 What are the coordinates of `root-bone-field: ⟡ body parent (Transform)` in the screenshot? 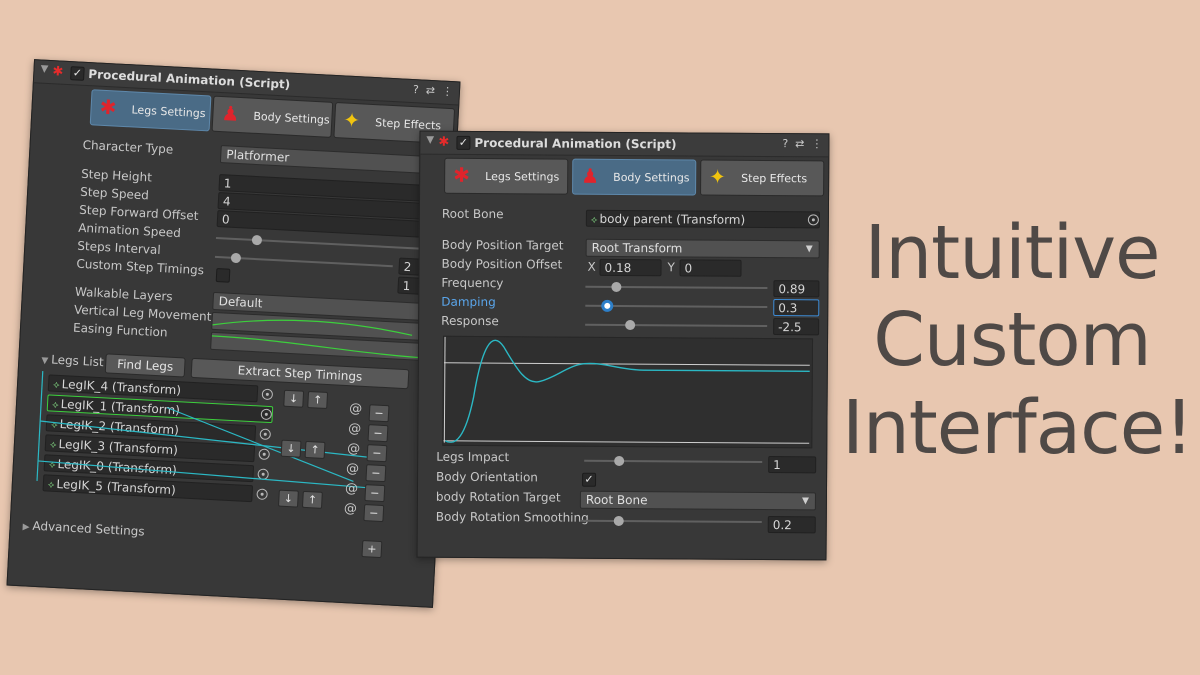 It's located at (702, 219).